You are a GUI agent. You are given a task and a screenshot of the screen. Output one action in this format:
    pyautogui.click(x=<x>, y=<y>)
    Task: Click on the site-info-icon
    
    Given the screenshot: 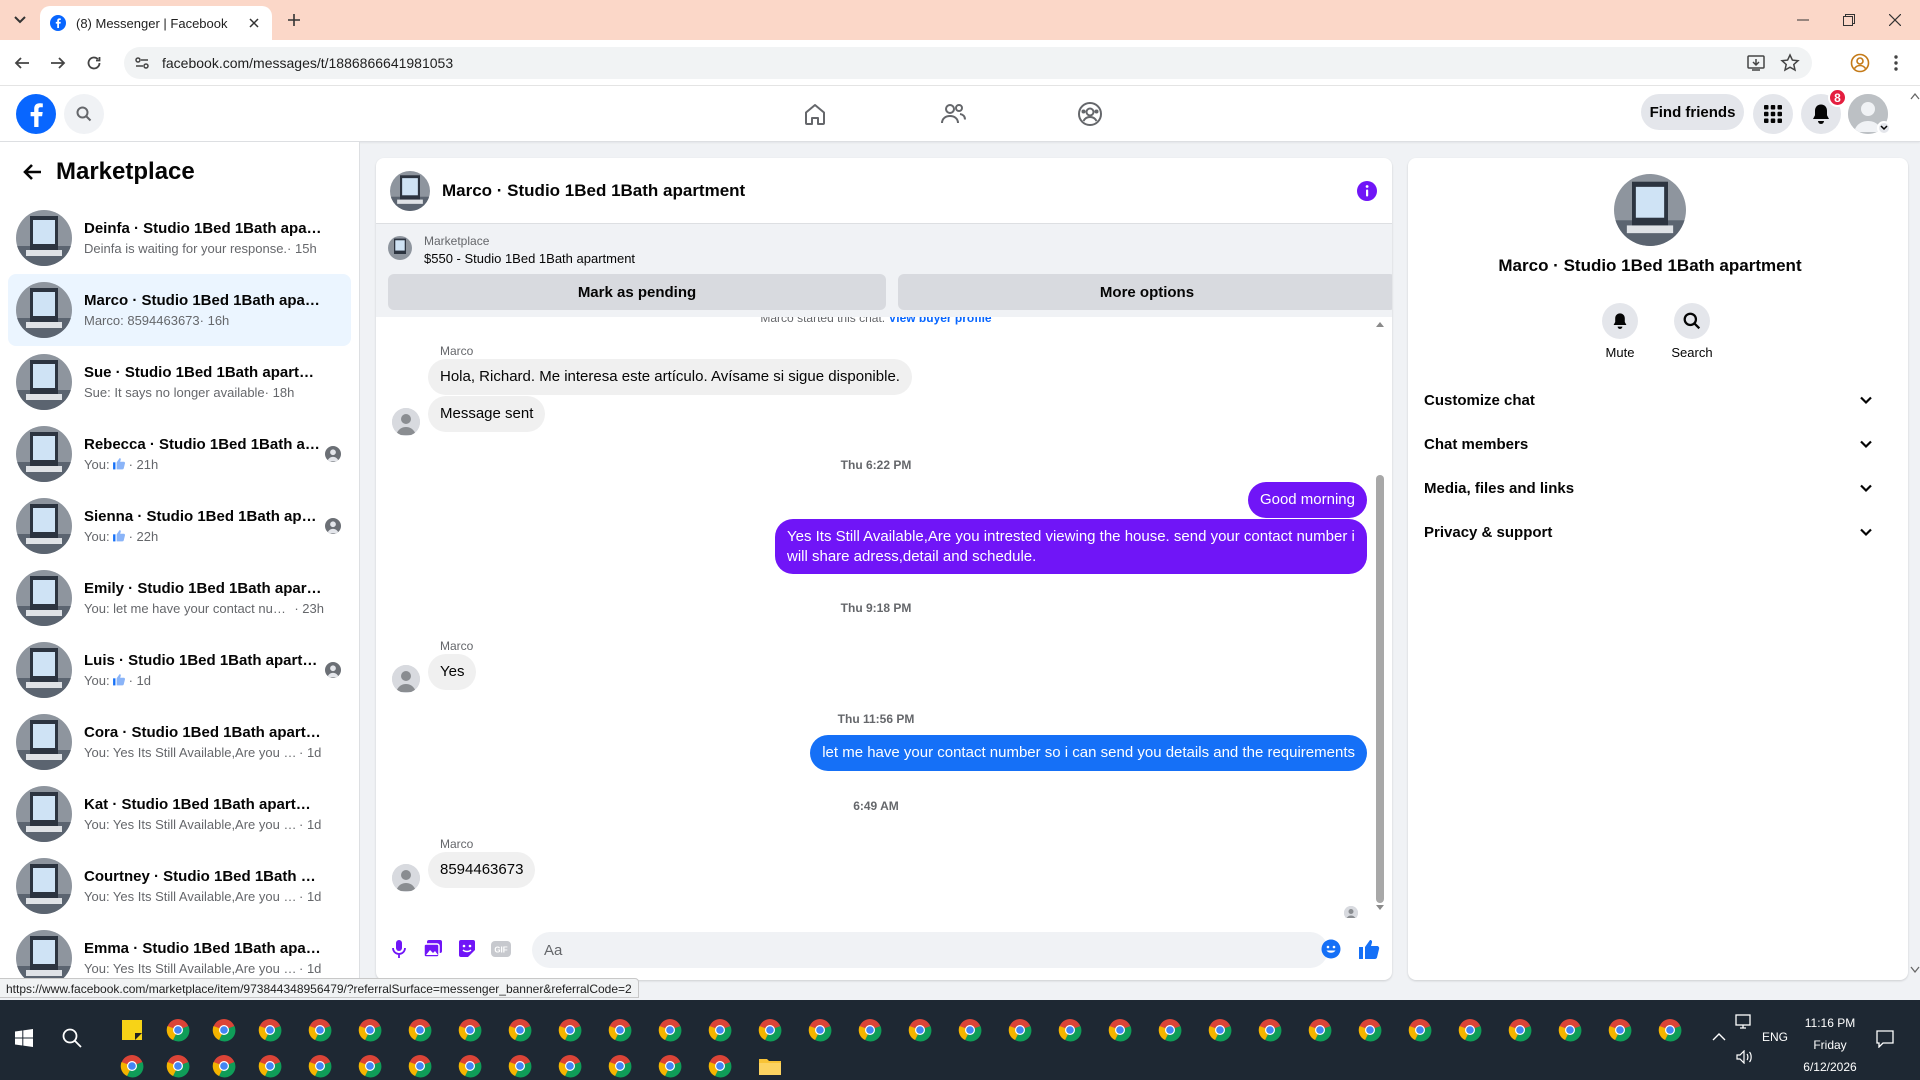 What is the action you would take?
    pyautogui.click(x=142, y=63)
    